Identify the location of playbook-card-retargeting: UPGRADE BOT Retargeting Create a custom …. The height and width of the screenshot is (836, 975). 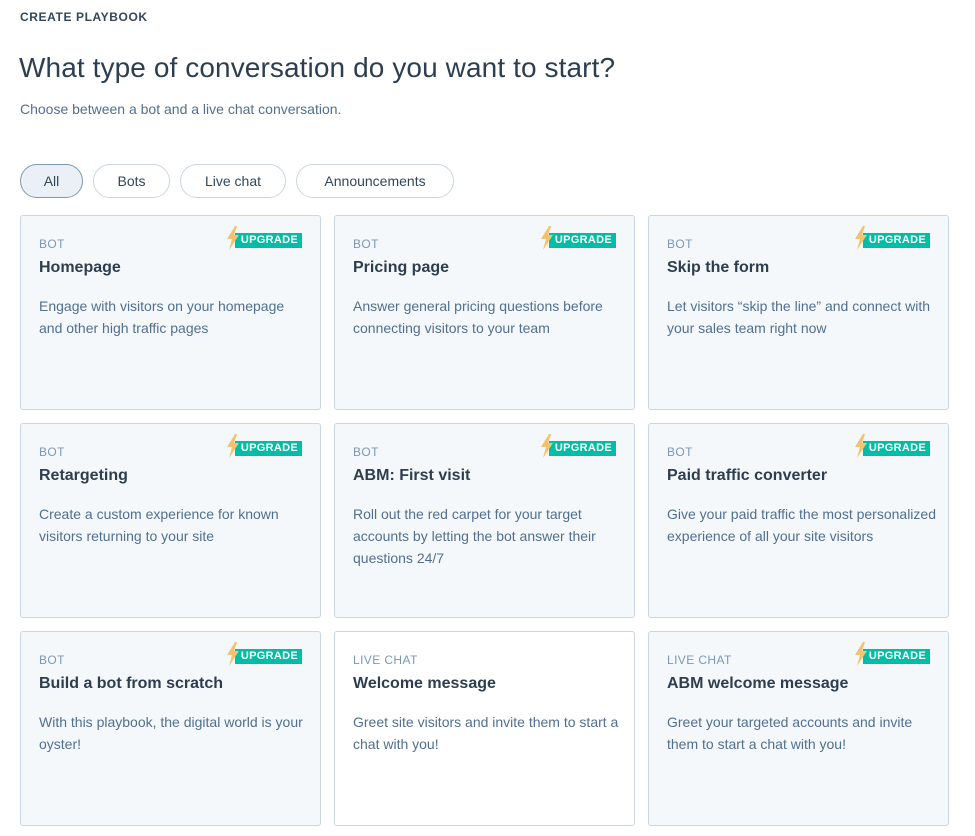
(170, 520).